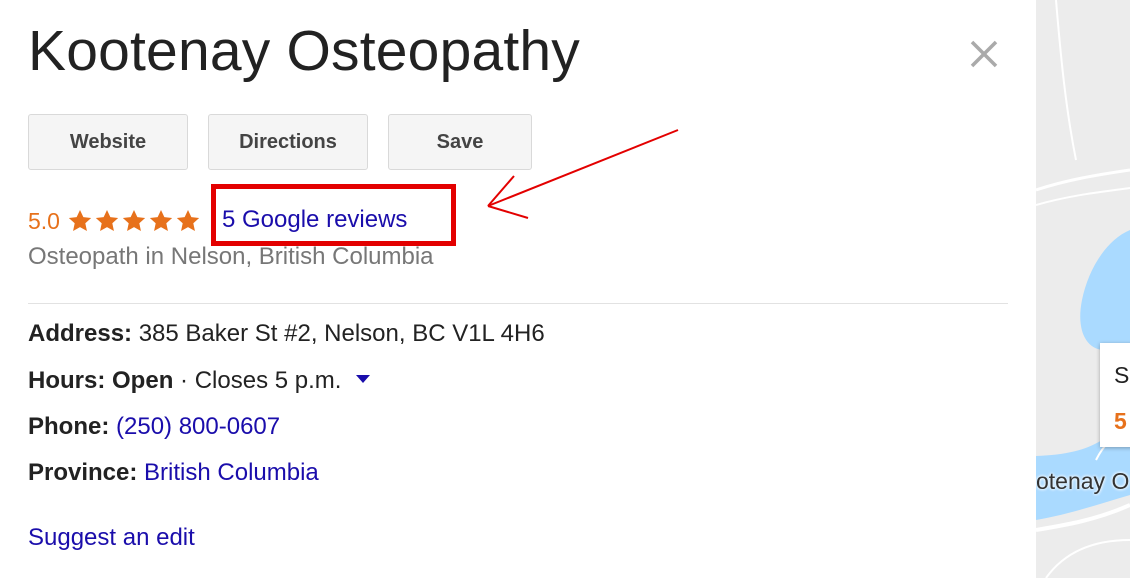  I want to click on province-row: Province: British Columbia, so click(173, 473).